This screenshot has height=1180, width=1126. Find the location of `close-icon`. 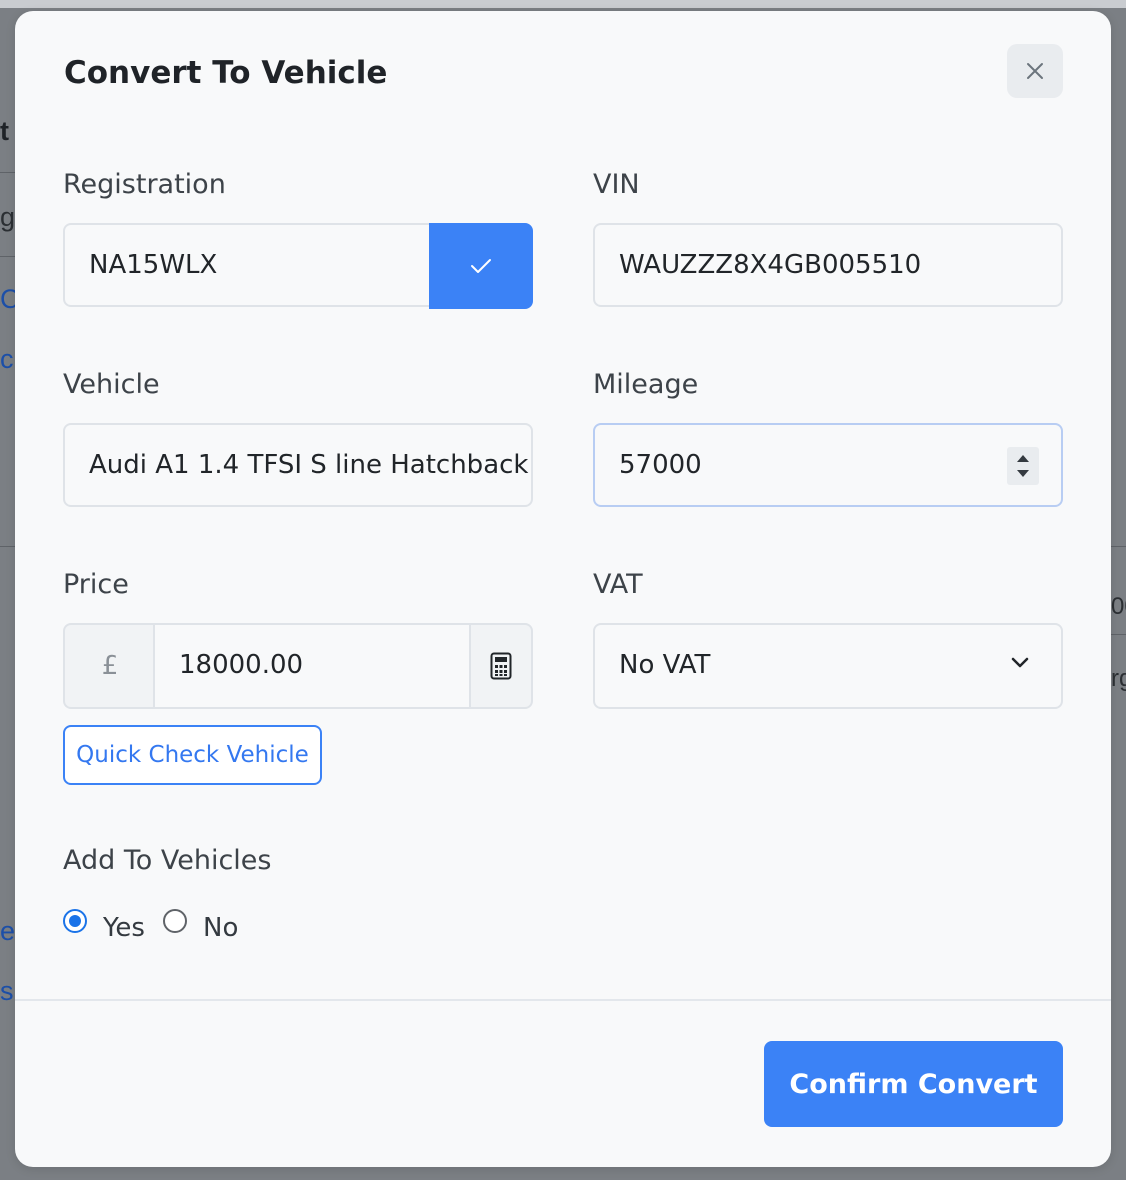

close-icon is located at coordinates (1035, 71).